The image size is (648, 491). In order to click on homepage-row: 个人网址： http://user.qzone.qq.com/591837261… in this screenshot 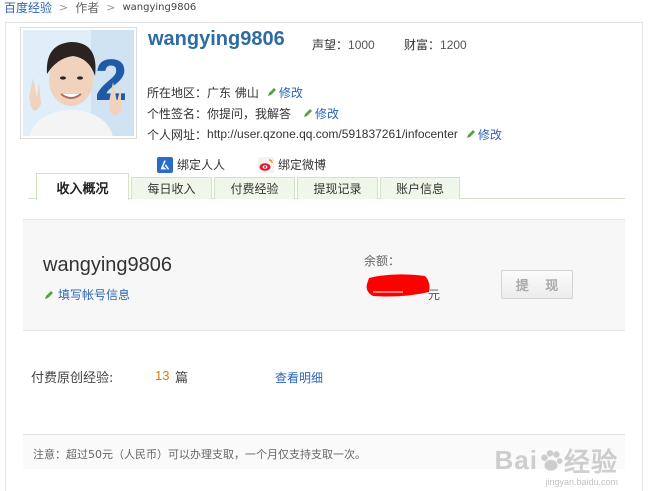, I will do `click(324, 134)`.